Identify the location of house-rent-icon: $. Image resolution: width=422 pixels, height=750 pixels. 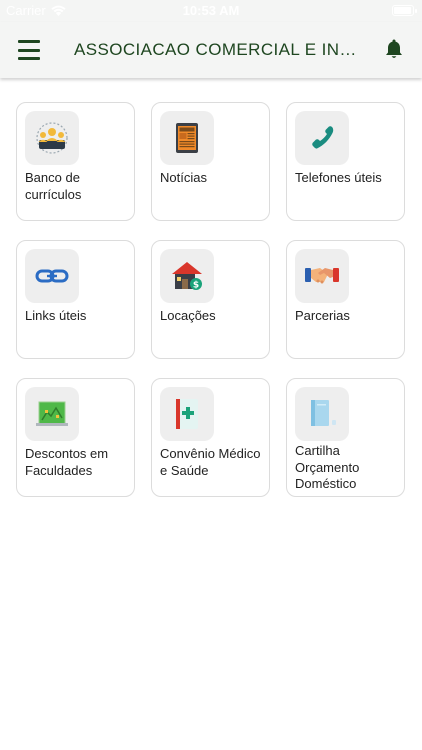
(187, 276).